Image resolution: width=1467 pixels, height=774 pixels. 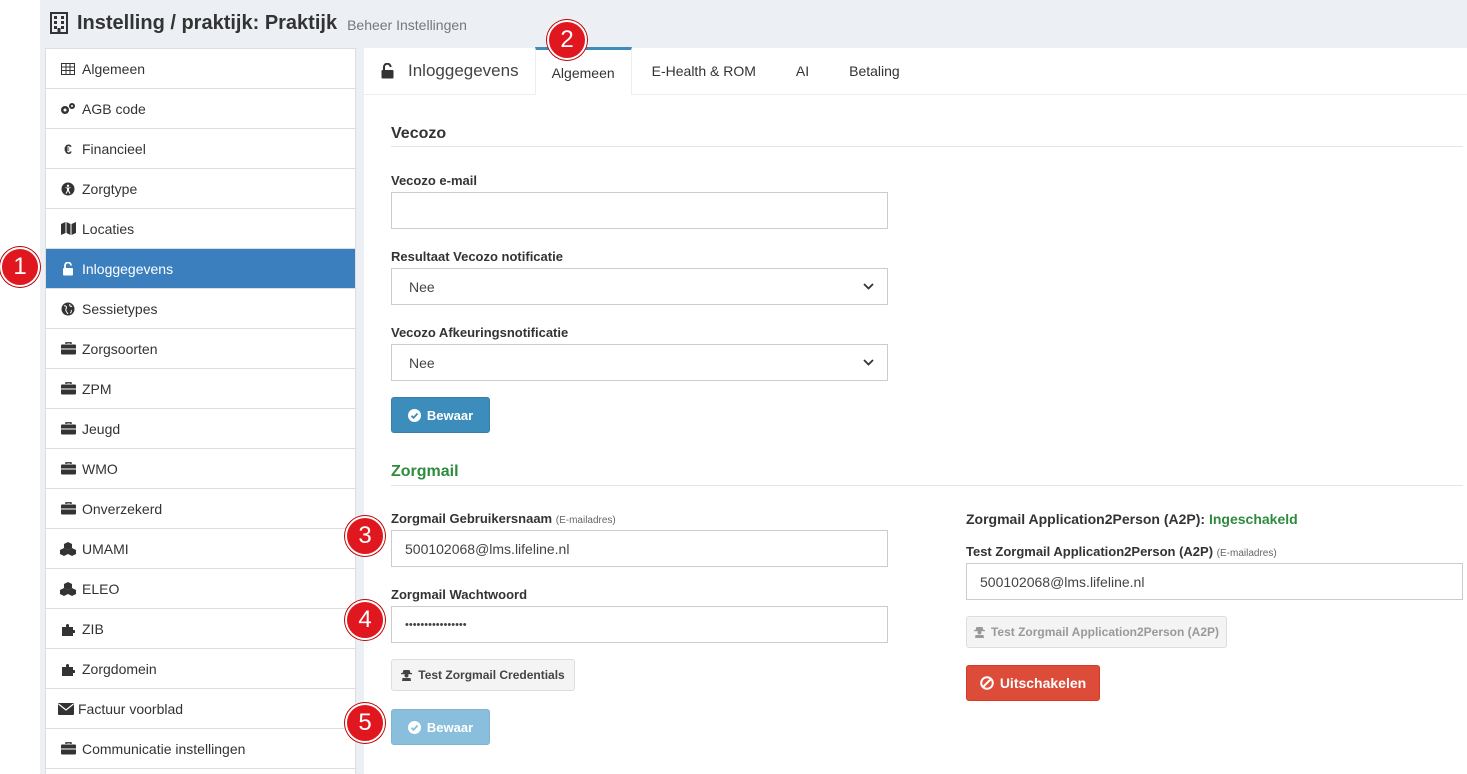 I want to click on sidebar-item-zorgsoorten: Zorgsoorten, so click(x=200, y=349).